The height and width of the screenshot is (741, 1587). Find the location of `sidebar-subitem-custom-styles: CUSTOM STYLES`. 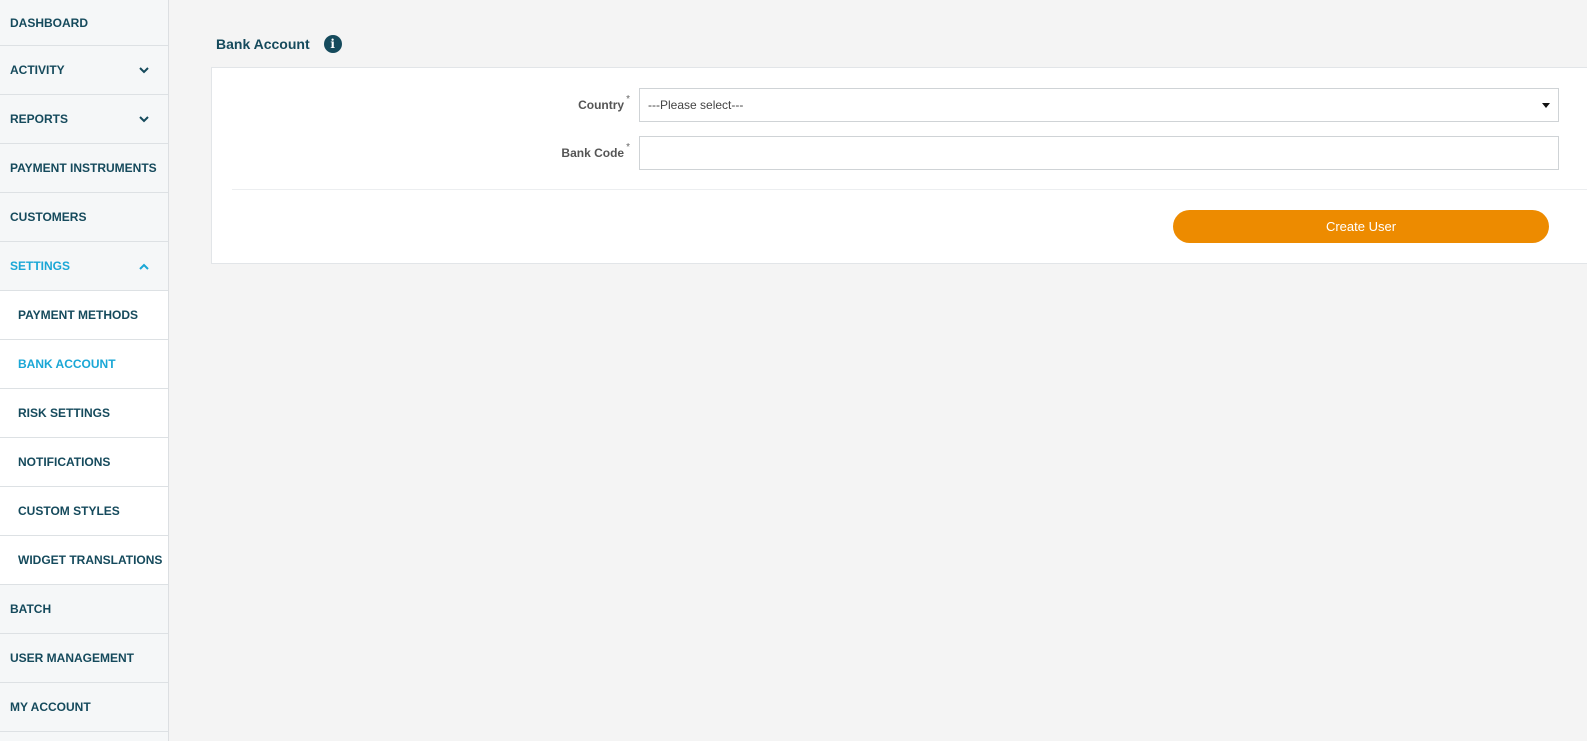

sidebar-subitem-custom-styles: CUSTOM STYLES is located at coordinates (84, 511).